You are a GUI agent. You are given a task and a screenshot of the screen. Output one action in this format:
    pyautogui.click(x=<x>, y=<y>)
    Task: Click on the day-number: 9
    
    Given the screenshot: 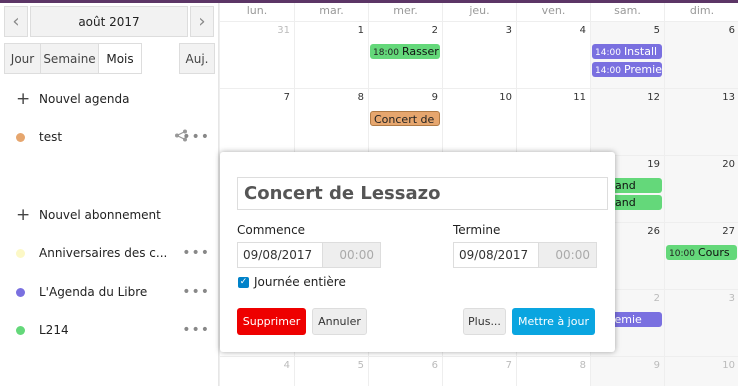 What is the action you would take?
    pyautogui.click(x=434, y=97)
    